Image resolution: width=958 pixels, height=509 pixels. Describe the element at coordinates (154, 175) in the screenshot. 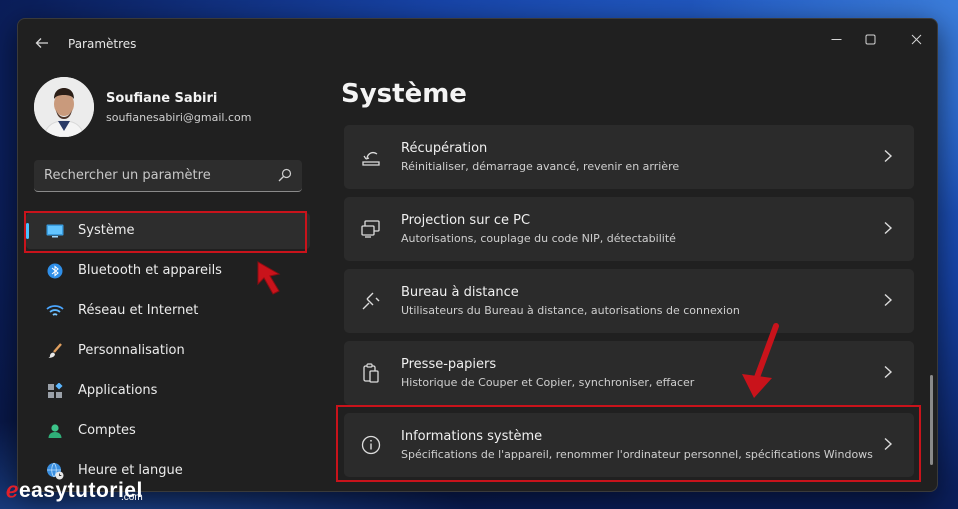

I see `search-input` at that location.